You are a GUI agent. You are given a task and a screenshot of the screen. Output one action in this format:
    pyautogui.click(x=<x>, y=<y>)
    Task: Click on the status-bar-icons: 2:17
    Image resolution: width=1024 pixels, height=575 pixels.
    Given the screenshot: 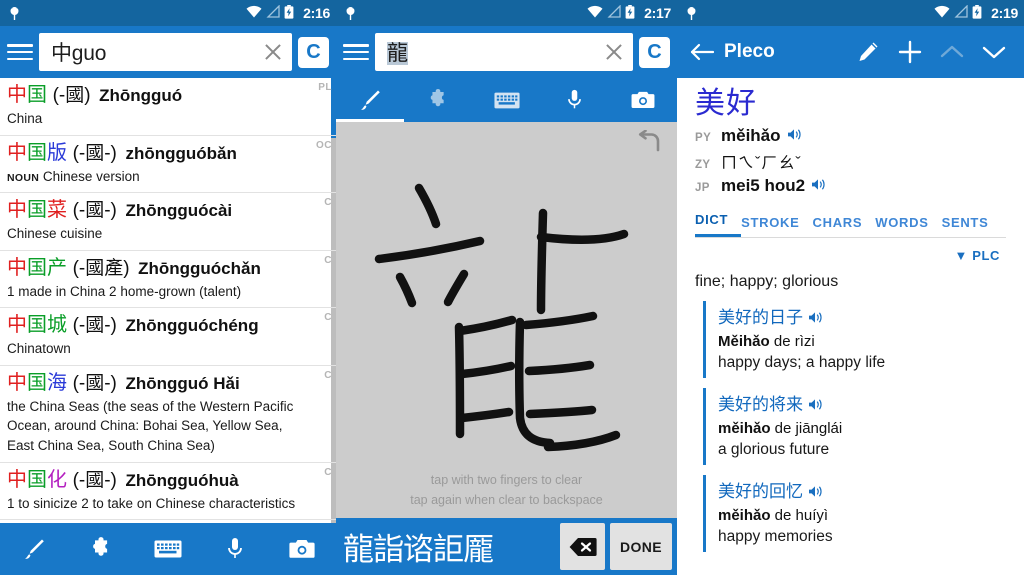 What is the action you would take?
    pyautogui.click(x=629, y=13)
    